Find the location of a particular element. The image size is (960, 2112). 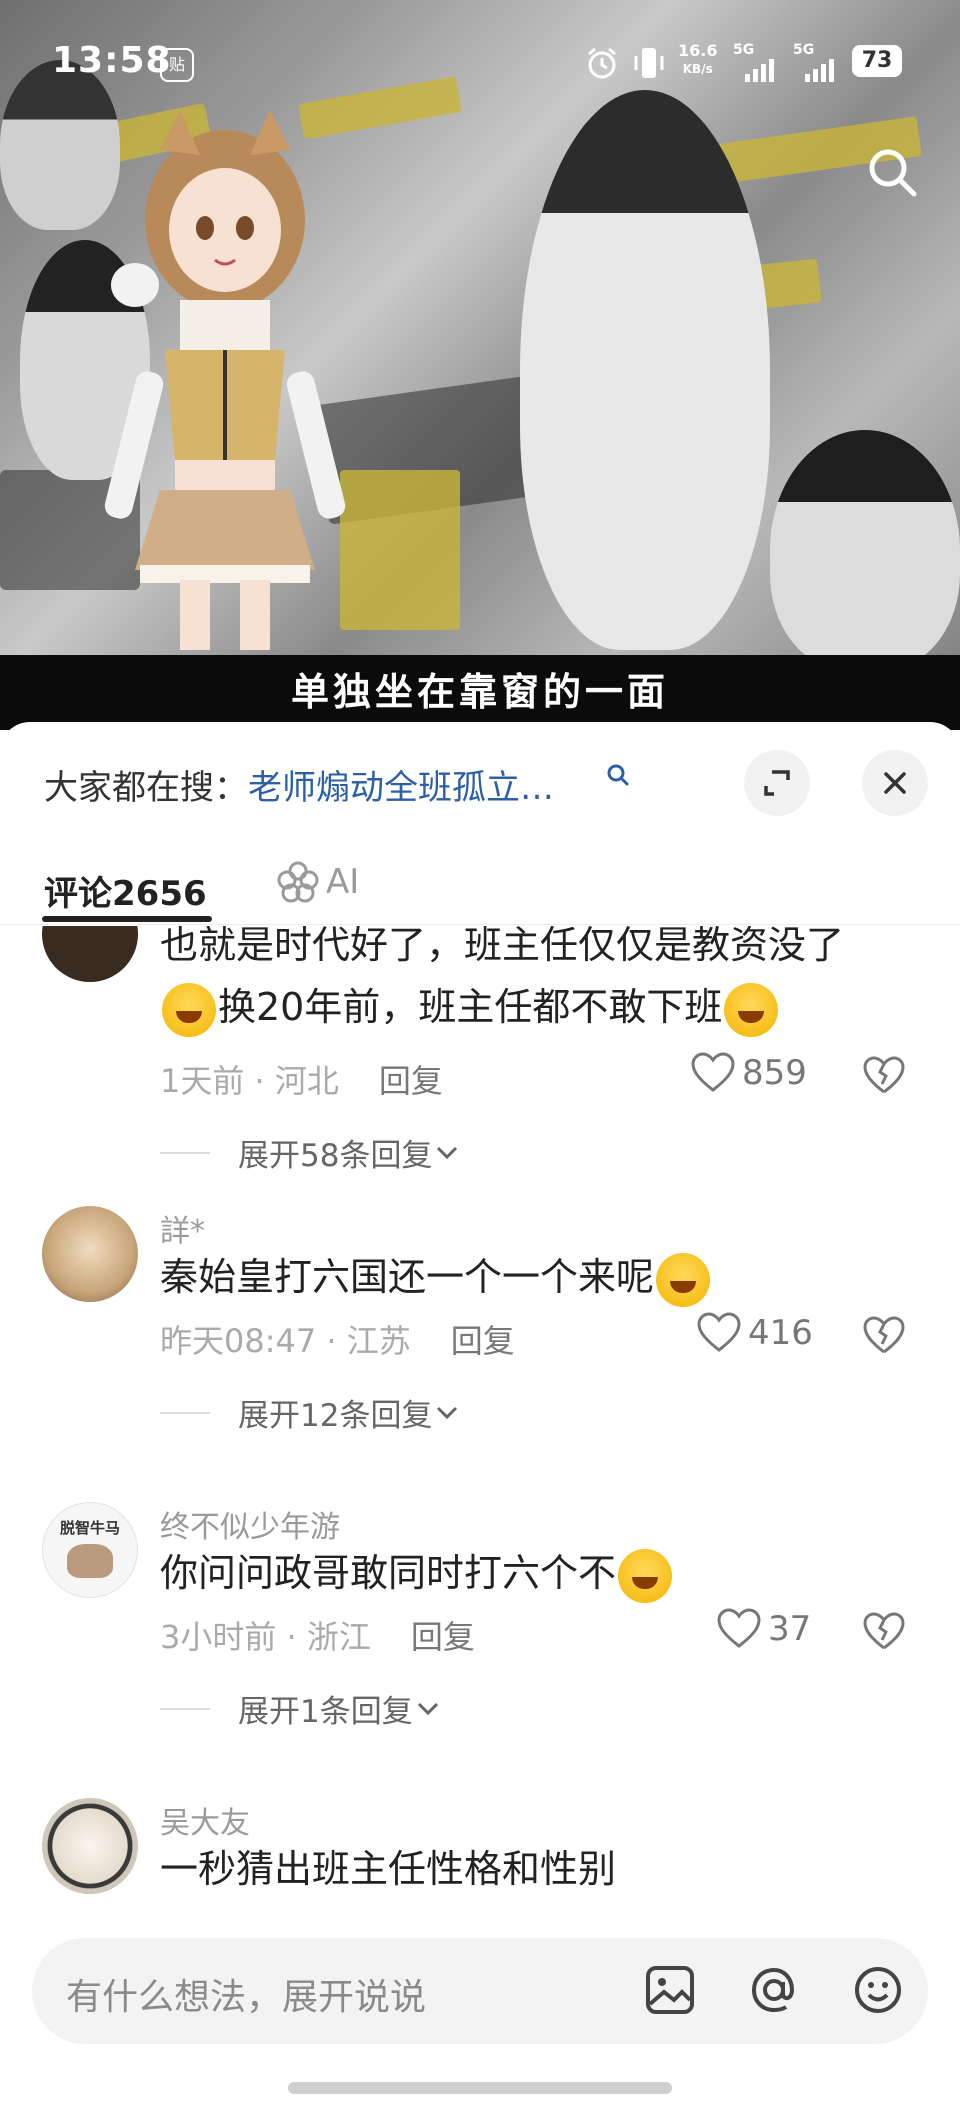

comment-input-placeholder: 有什么想法，展开说说 is located at coordinates (246, 1994).